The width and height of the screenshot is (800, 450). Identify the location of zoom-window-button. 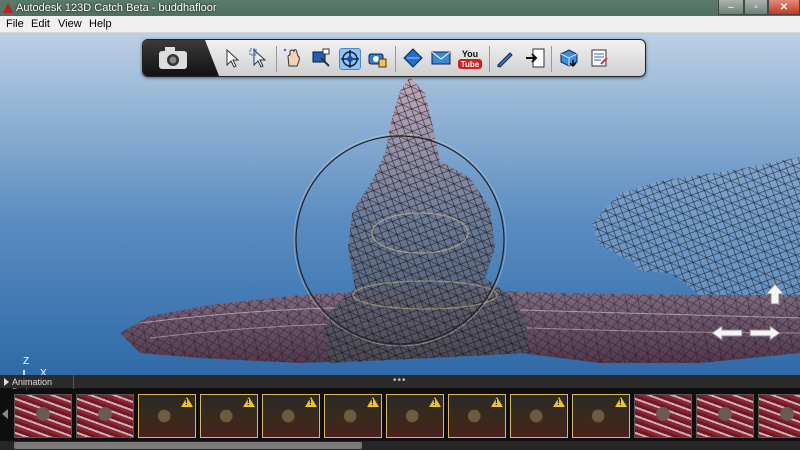
(322, 59).